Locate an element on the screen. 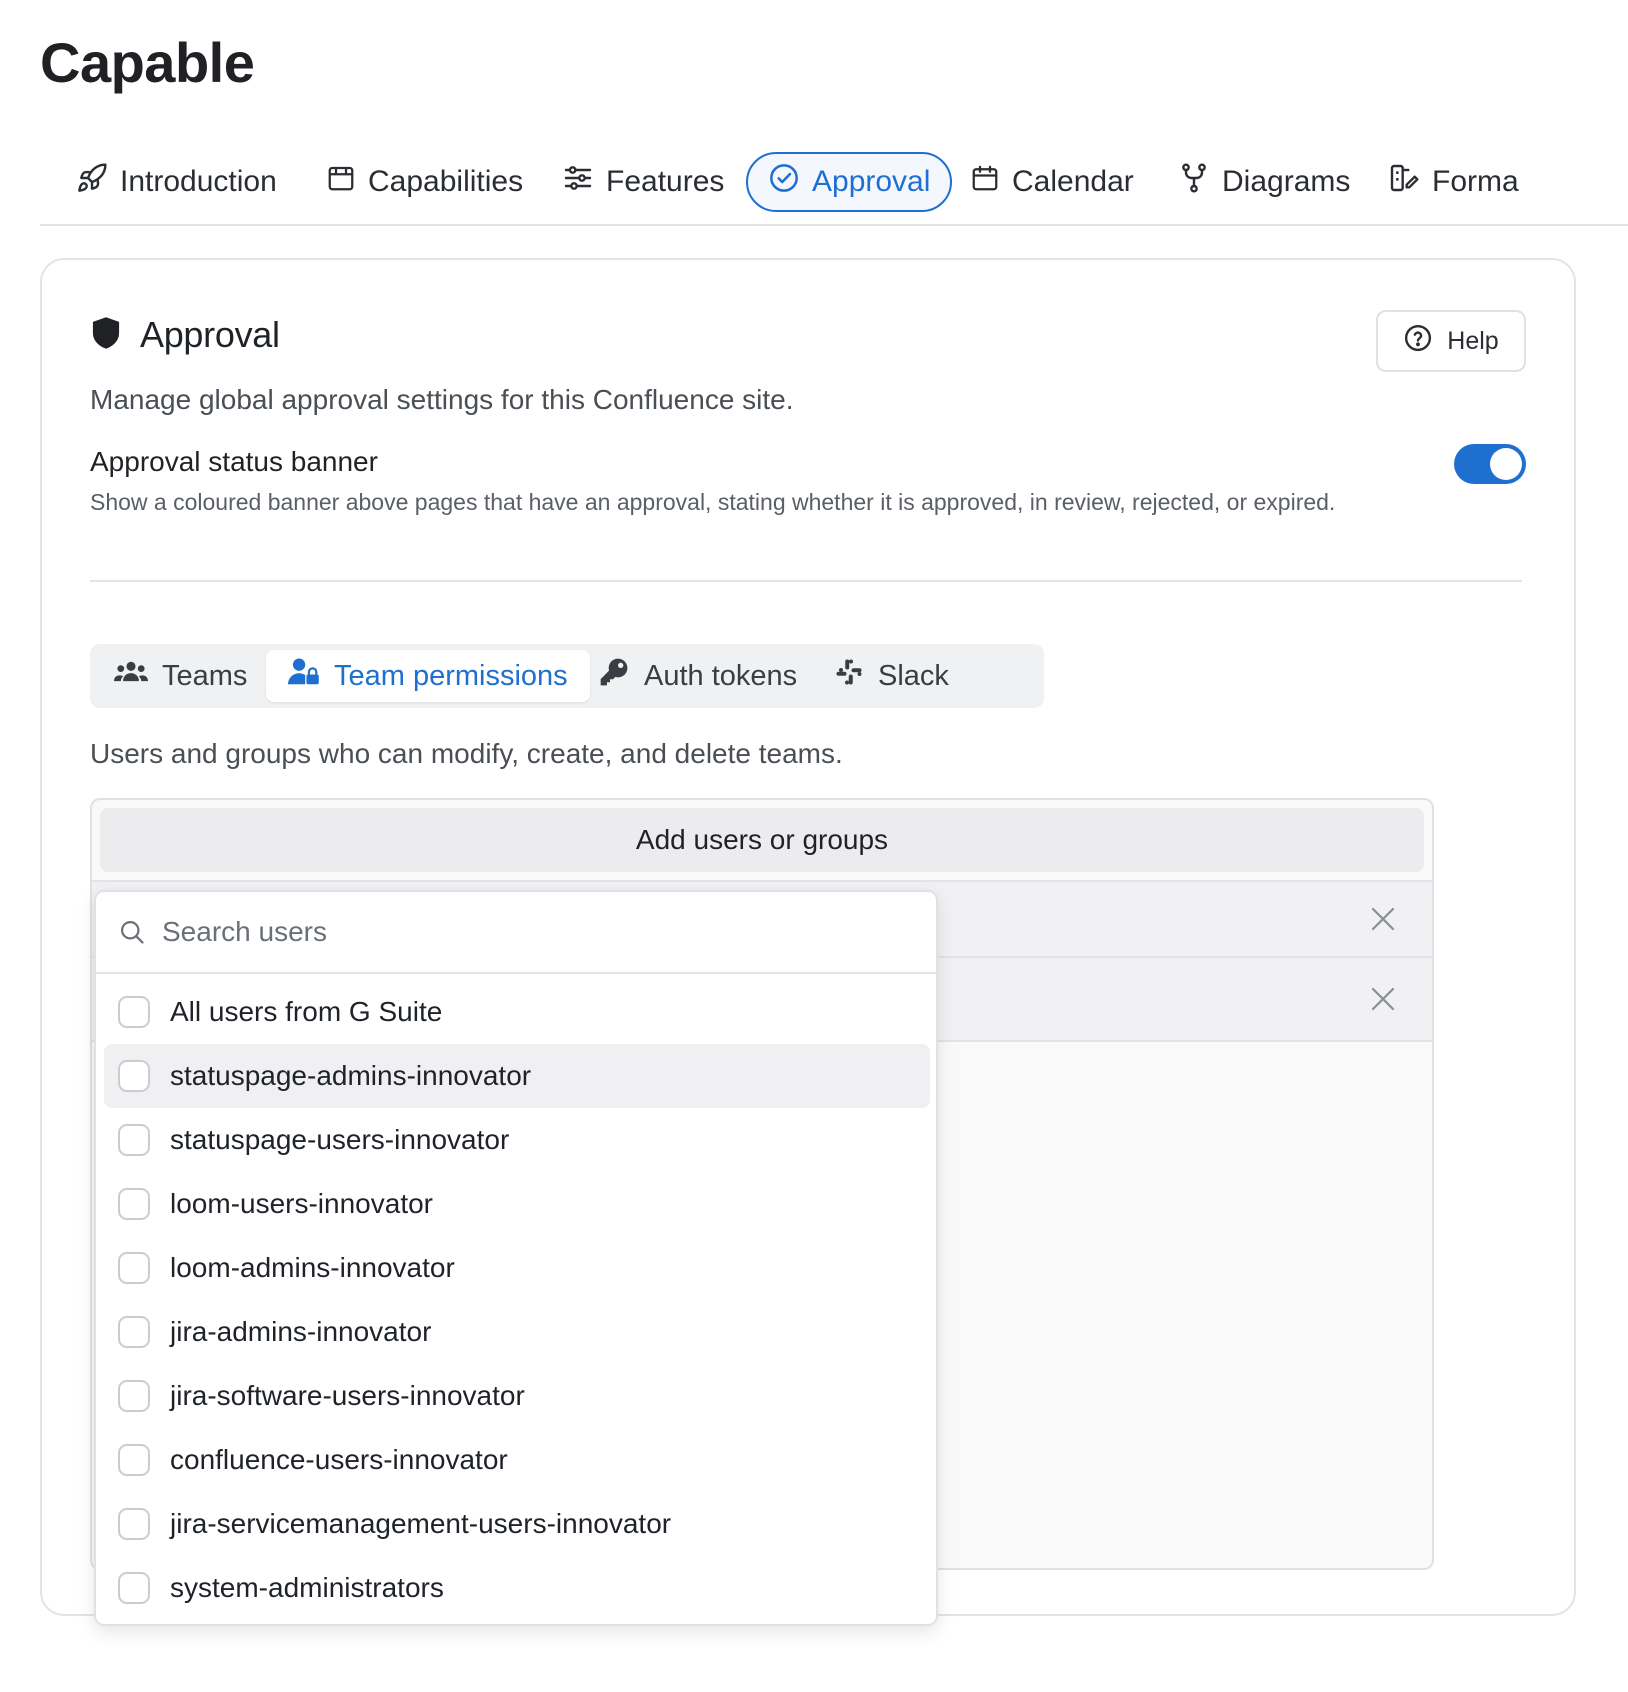 The image size is (1628, 1692). help-label: Help is located at coordinates (1473, 340).